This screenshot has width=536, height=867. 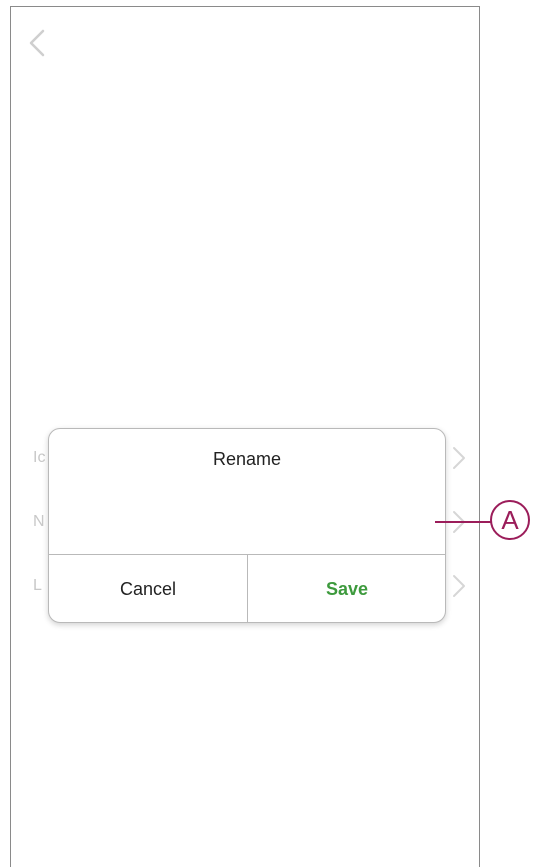 What do you see at coordinates (346, 588) in the screenshot?
I see `save-button: Save` at bounding box center [346, 588].